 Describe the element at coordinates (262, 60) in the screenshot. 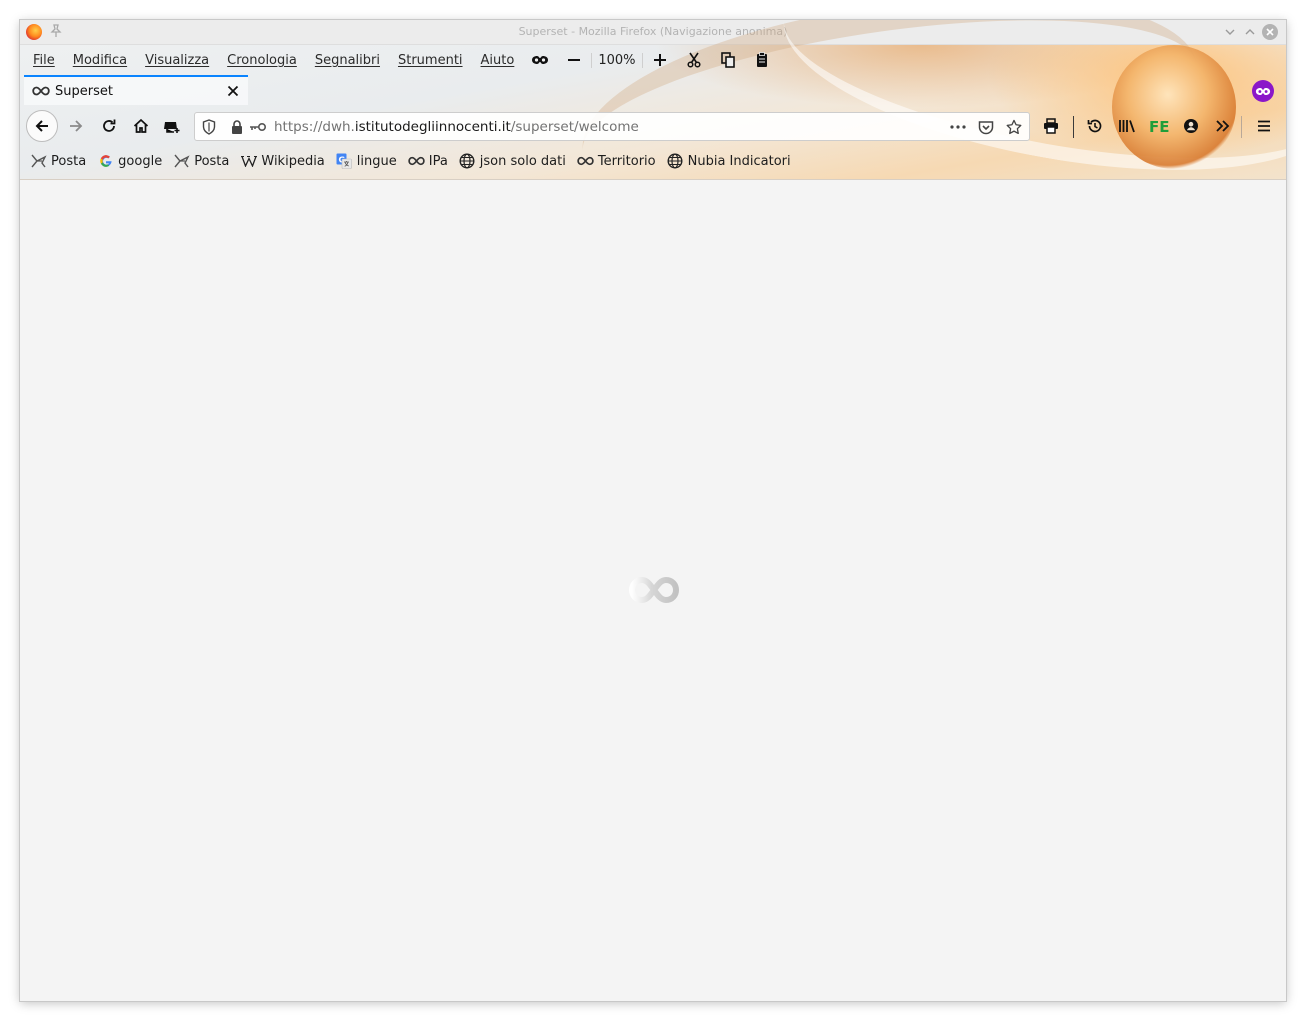

I see `menu-cronologia: Cronologia` at that location.